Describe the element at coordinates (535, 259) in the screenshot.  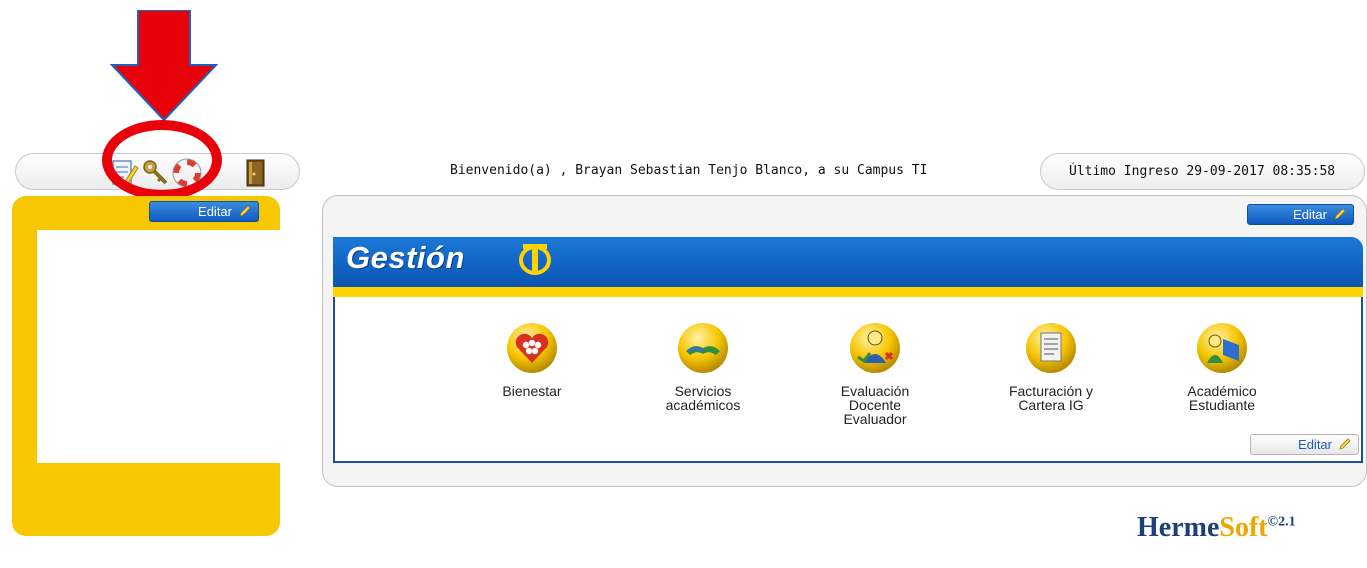
I see `institution-logo-icon` at that location.